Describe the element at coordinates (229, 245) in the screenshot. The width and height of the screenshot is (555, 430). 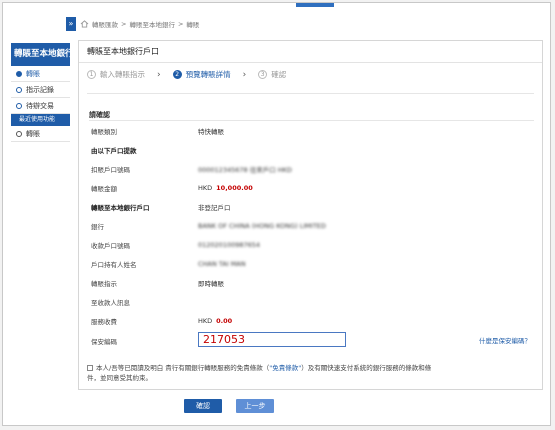
I see `field-value-masked: 012020100987654` at that location.